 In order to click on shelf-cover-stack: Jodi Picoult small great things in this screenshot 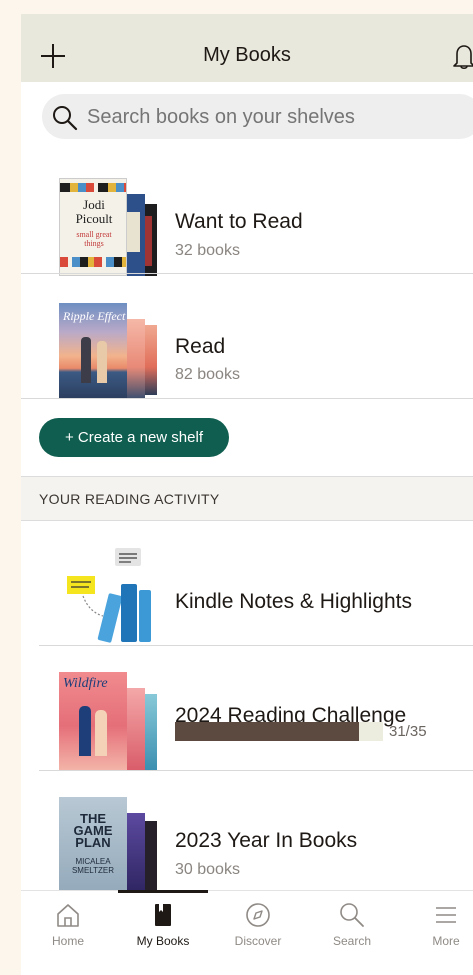, I will do `click(109, 227)`.